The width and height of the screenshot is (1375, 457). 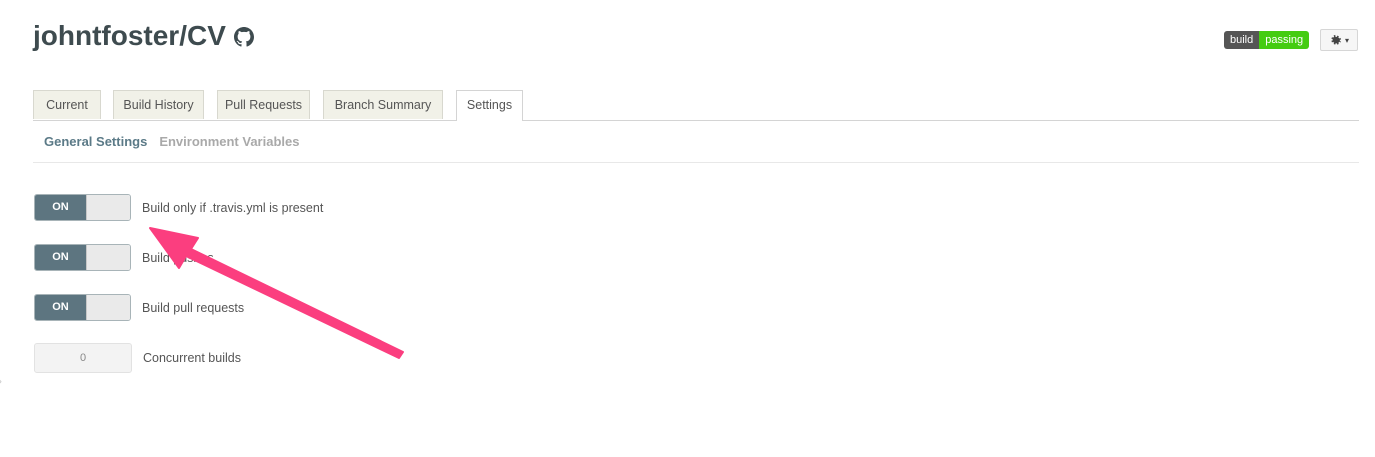 I want to click on build-status-badge: build passing, so click(x=1267, y=40).